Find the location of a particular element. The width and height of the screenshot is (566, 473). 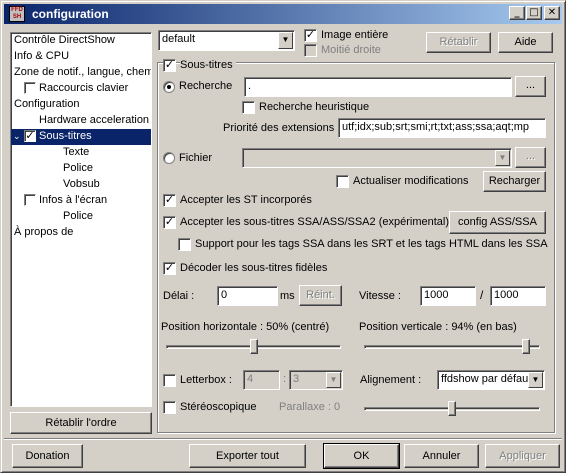

tree-checkbox-raccourcis is located at coordinates (30, 88).